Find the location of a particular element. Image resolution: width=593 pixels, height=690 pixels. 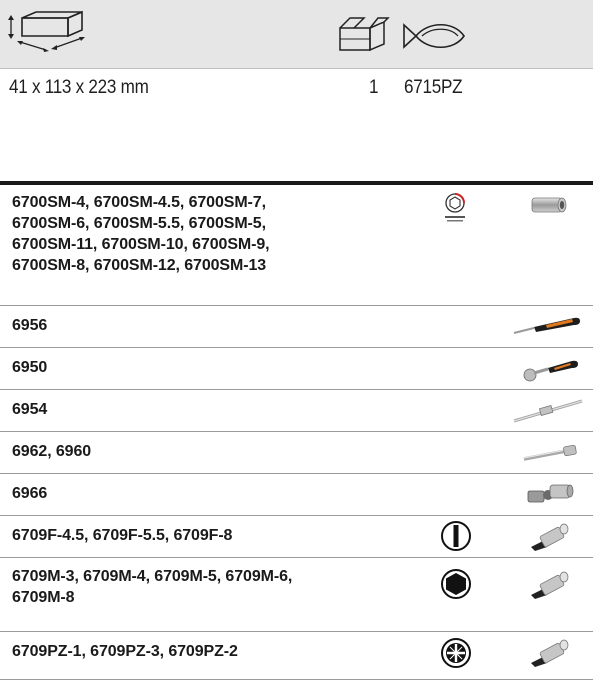

header-bar is located at coordinates (296, 34).